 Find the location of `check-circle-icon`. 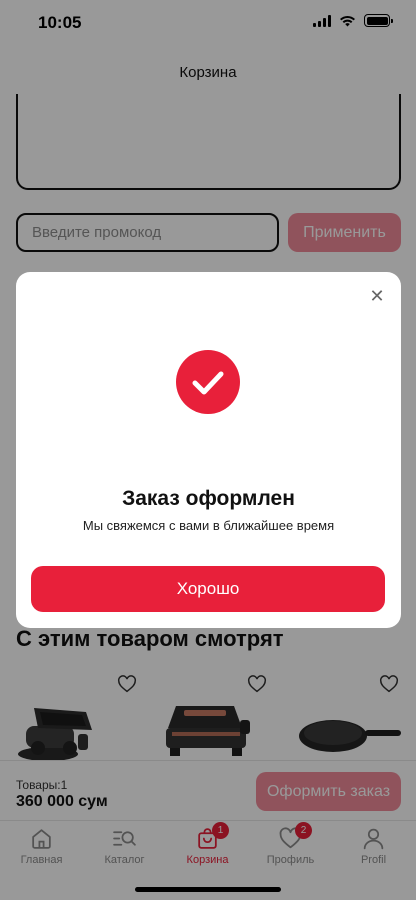

check-circle-icon is located at coordinates (208, 382).